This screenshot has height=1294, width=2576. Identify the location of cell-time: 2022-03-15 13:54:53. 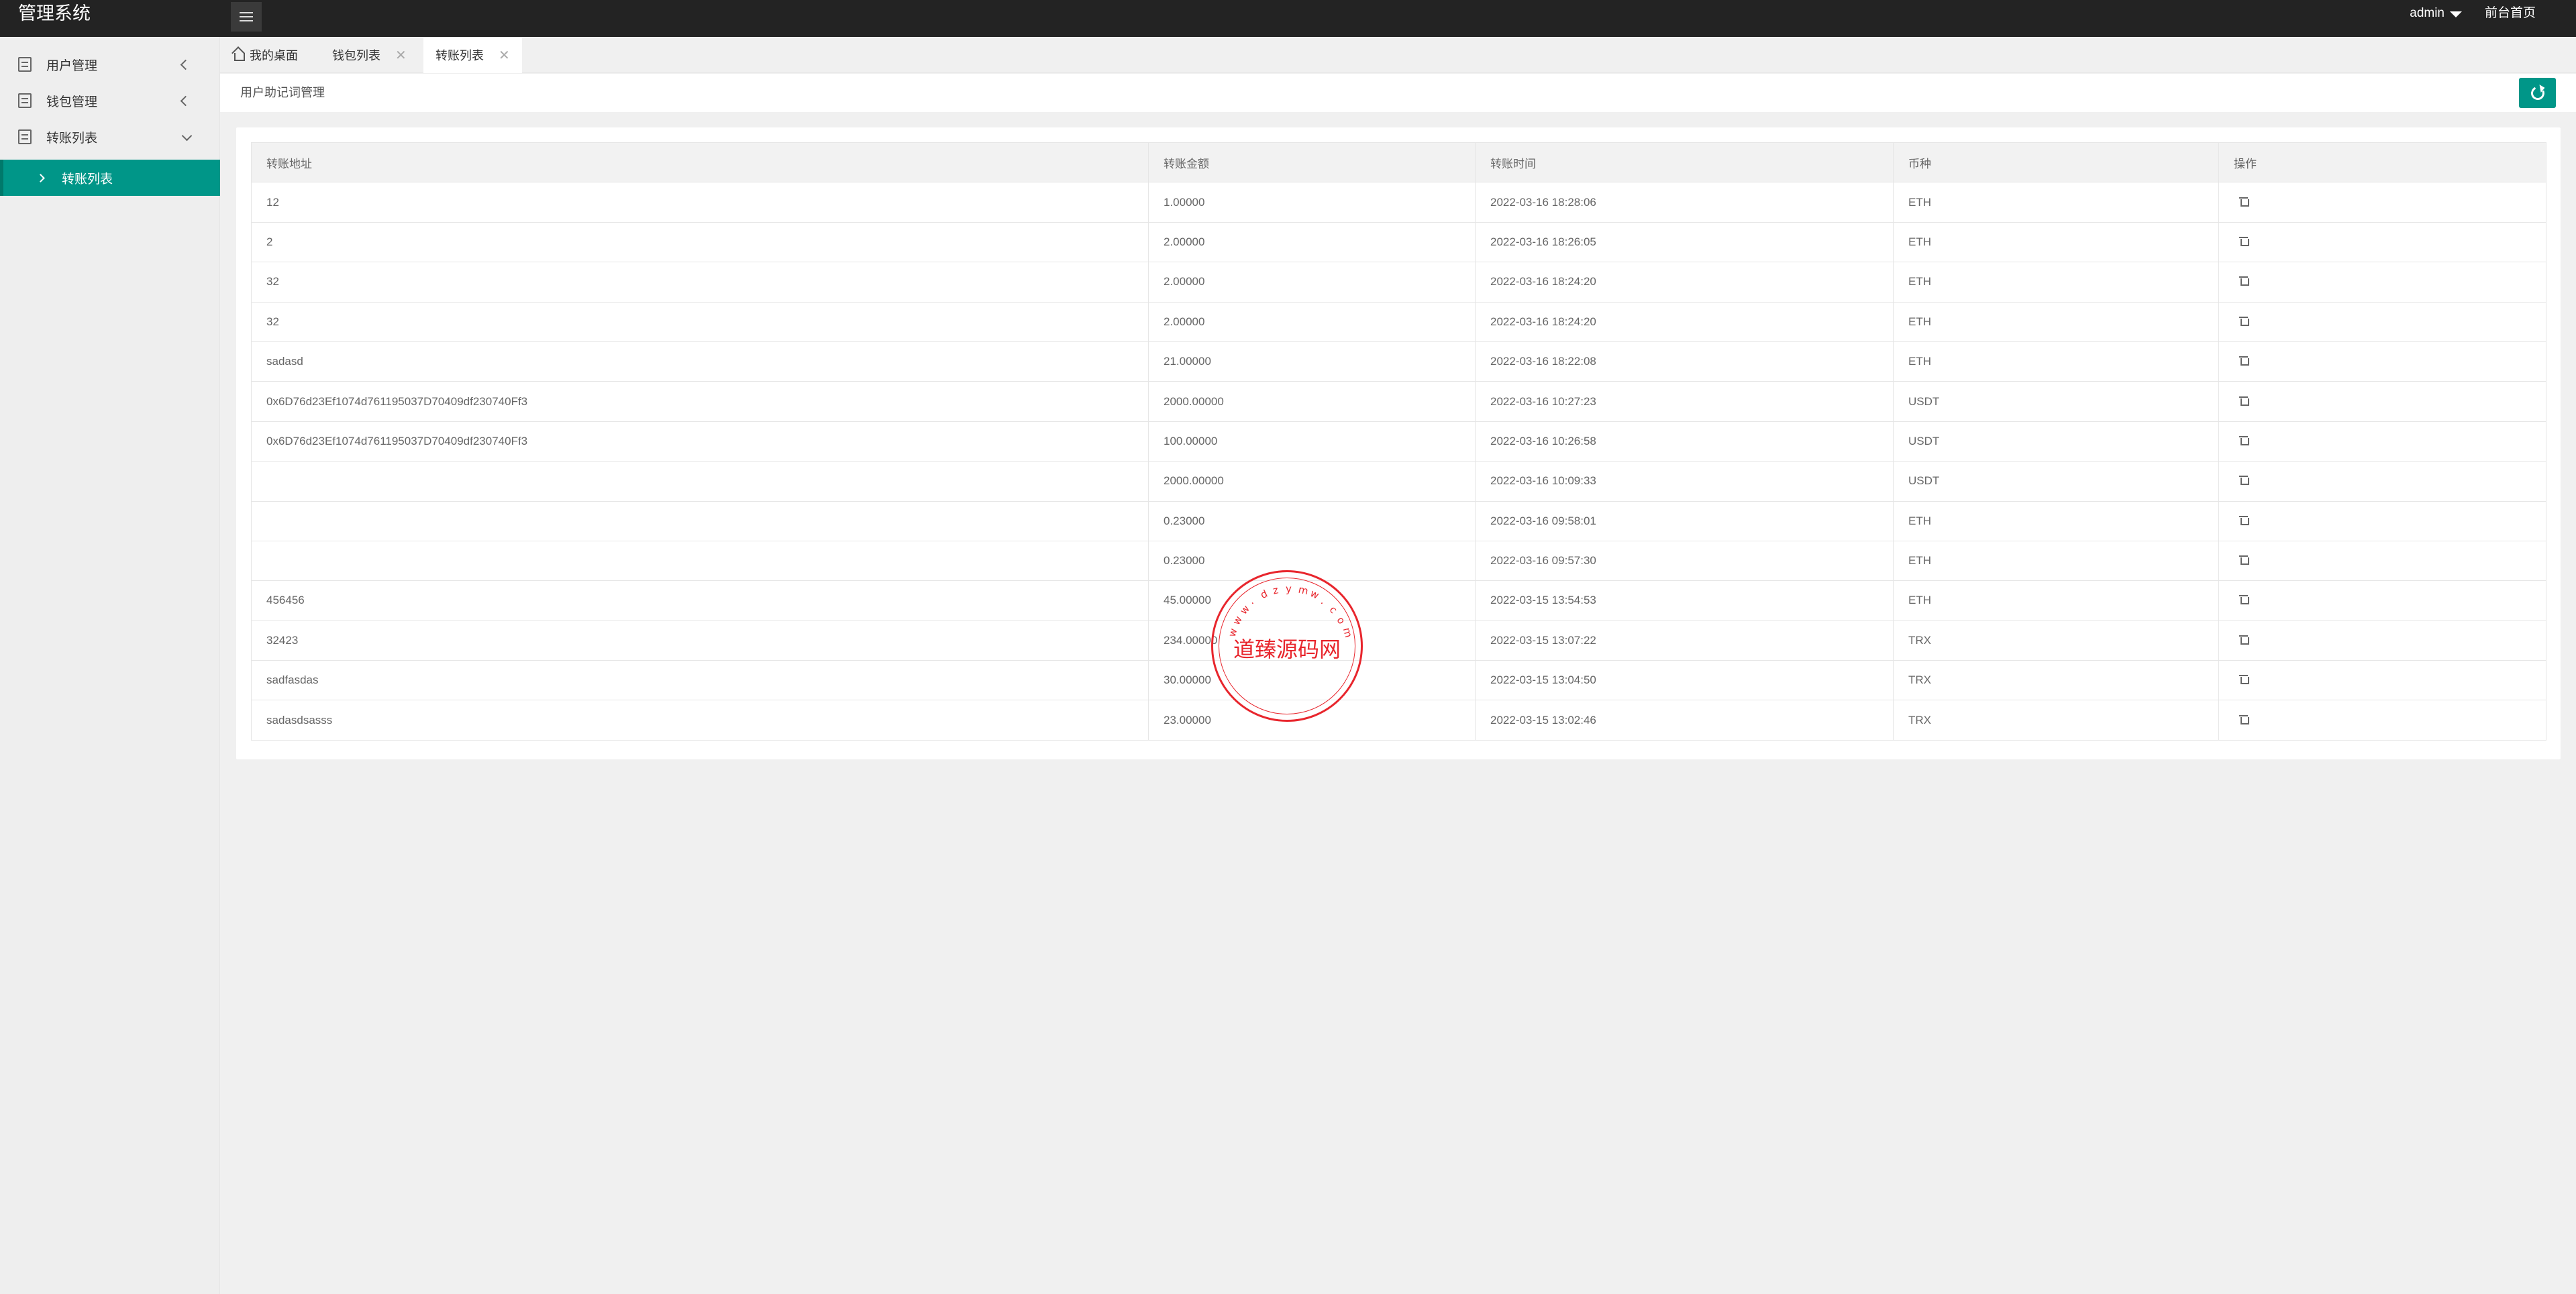
(1684, 600).